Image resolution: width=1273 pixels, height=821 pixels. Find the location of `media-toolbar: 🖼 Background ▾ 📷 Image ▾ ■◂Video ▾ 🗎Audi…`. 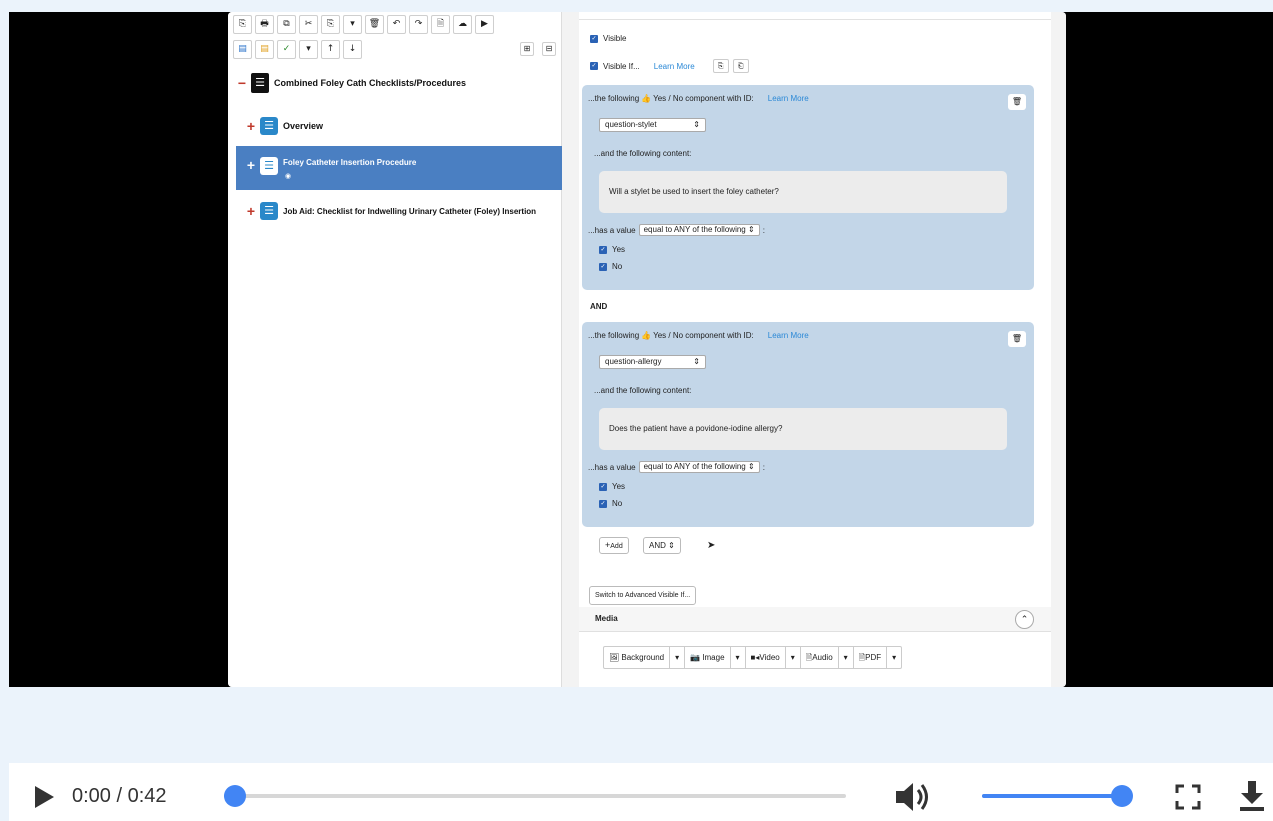

media-toolbar: 🖼 Background ▾ 📷 Image ▾ ■◂Video ▾ 🗎Audi… is located at coordinates (753, 657).